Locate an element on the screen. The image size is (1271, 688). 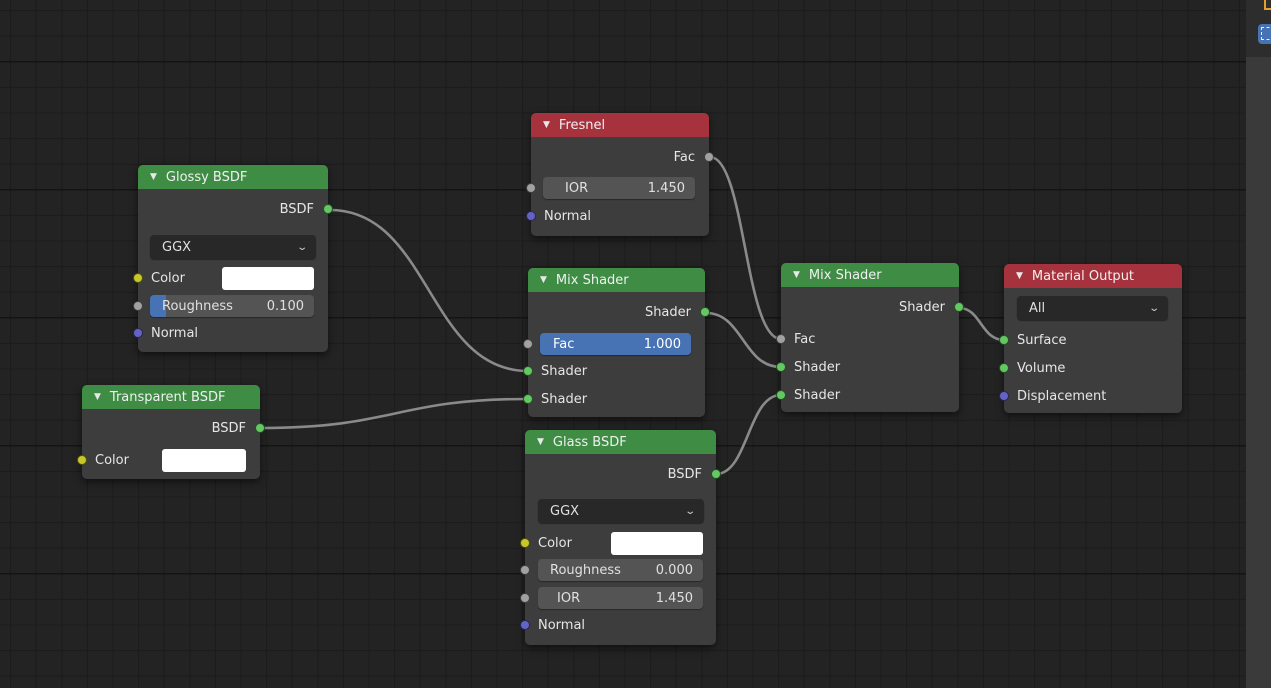
socket-label: Volume is located at coordinates (1041, 368).